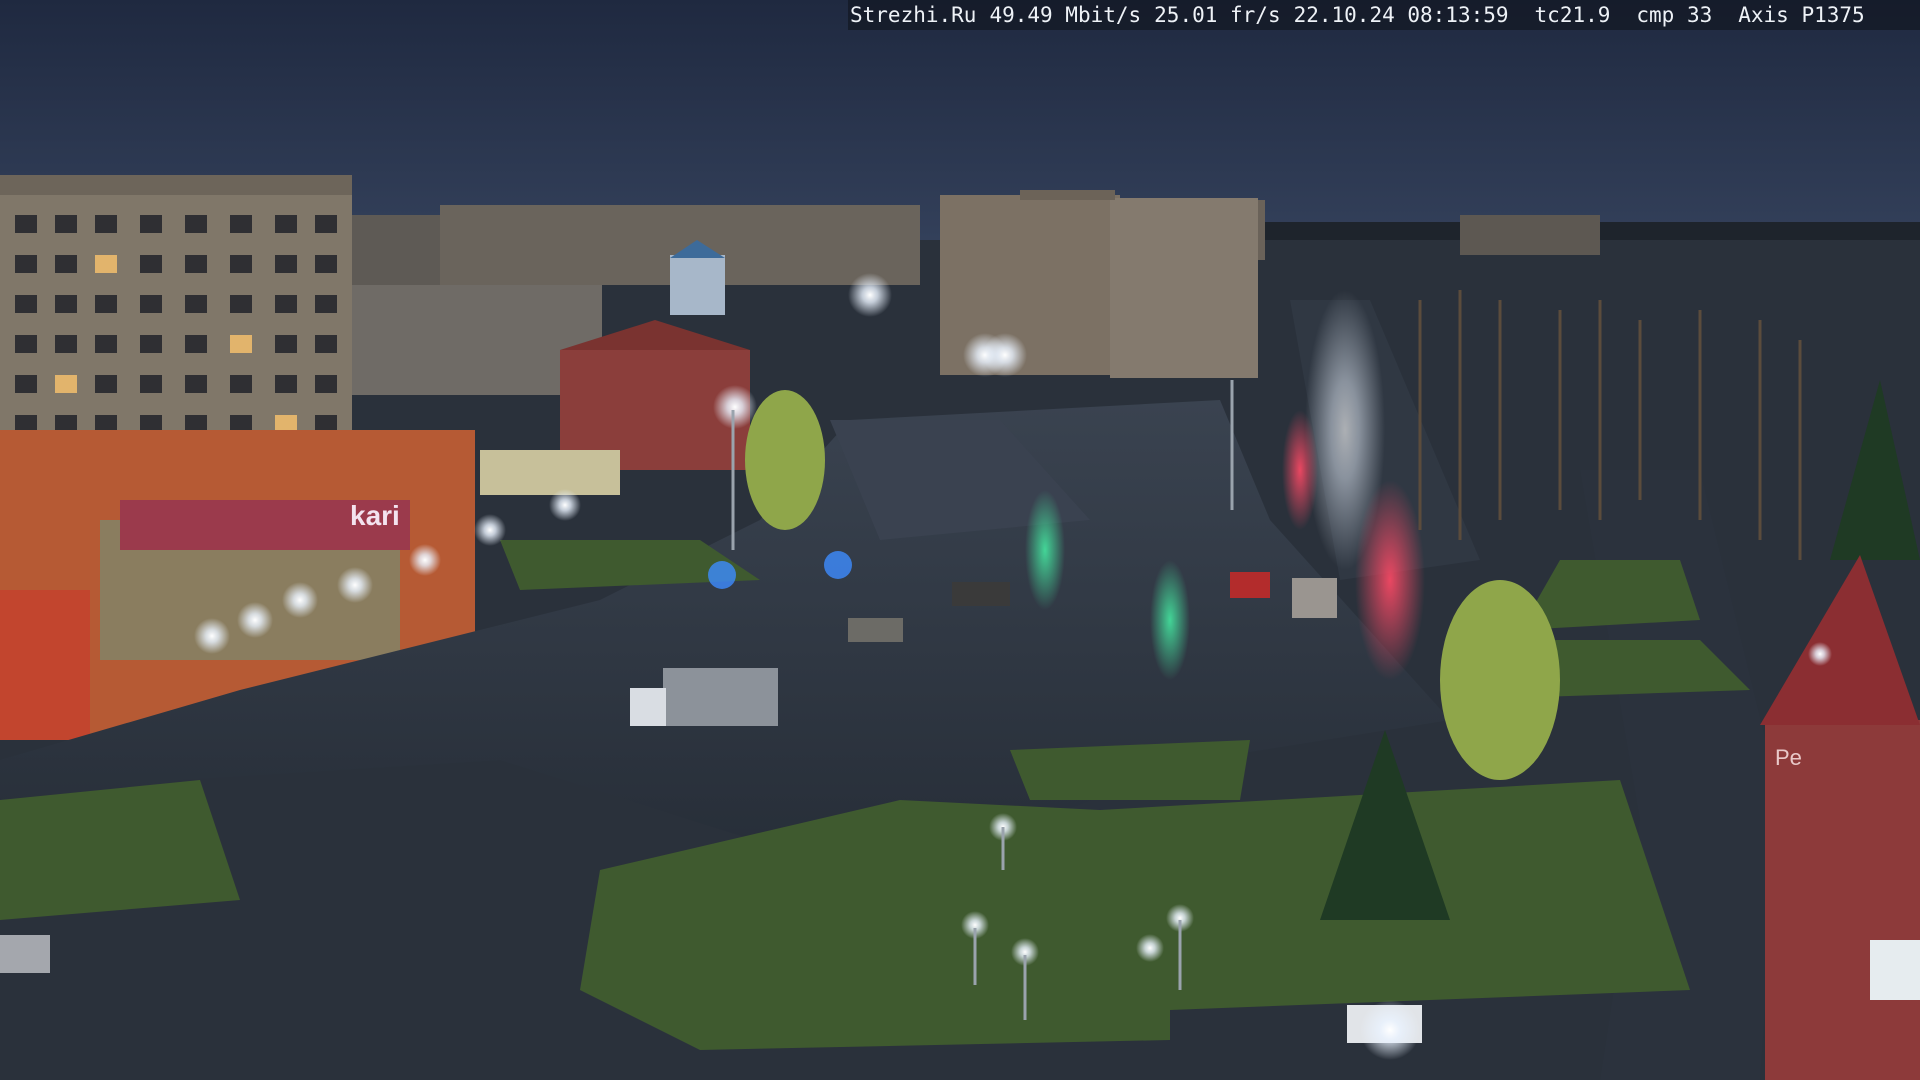 The height and width of the screenshot is (1080, 1920). What do you see at coordinates (25, 954) in the screenshot?
I see `car-left` at bounding box center [25, 954].